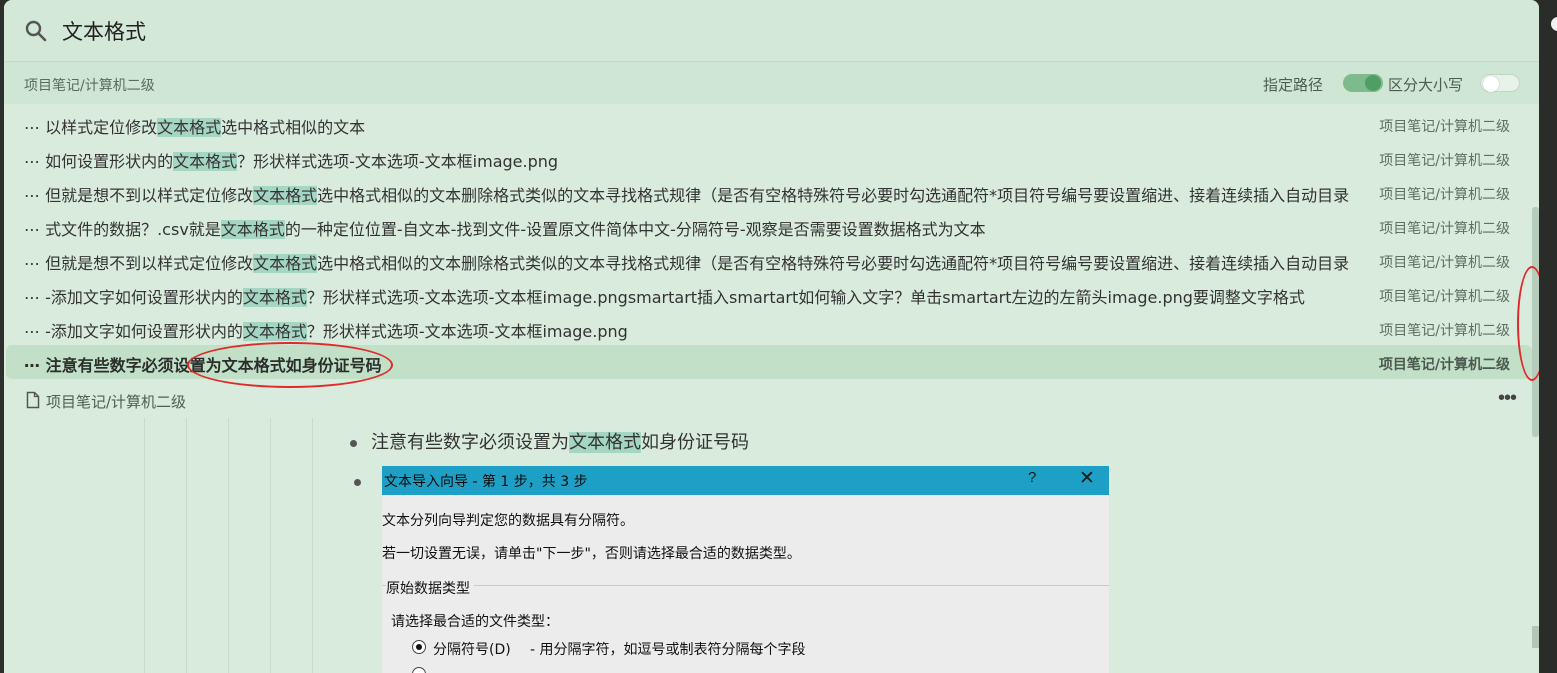 Image resolution: width=1557 pixels, height=673 pixels. Describe the element at coordinates (591, 554) in the screenshot. I see `dialog-line2: 若一切设置无误，请单击"下一步"，否则请选择最合适的数据类型。` at that location.